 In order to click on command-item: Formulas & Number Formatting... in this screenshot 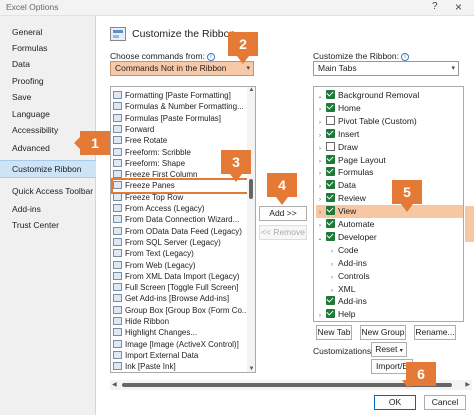, I will do `click(178, 107)`.